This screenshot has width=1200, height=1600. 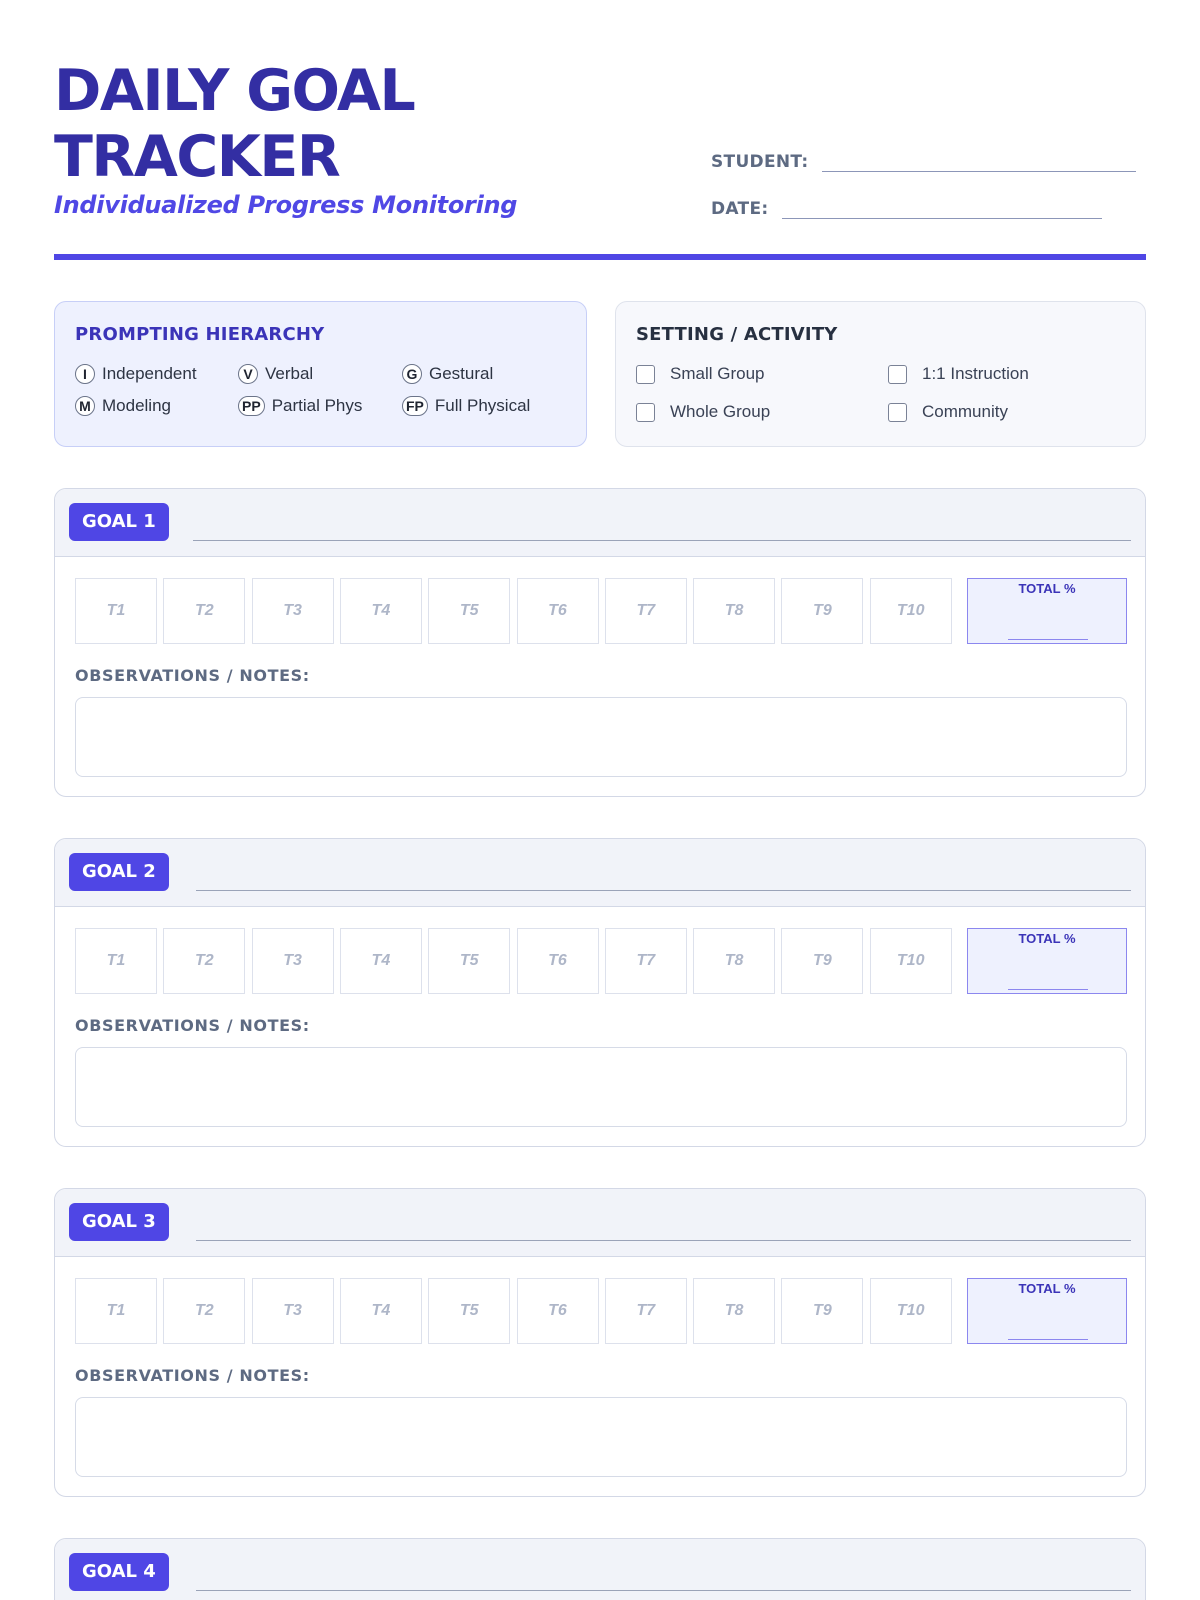 I want to click on prompt-code-badge: PP, so click(x=251, y=406).